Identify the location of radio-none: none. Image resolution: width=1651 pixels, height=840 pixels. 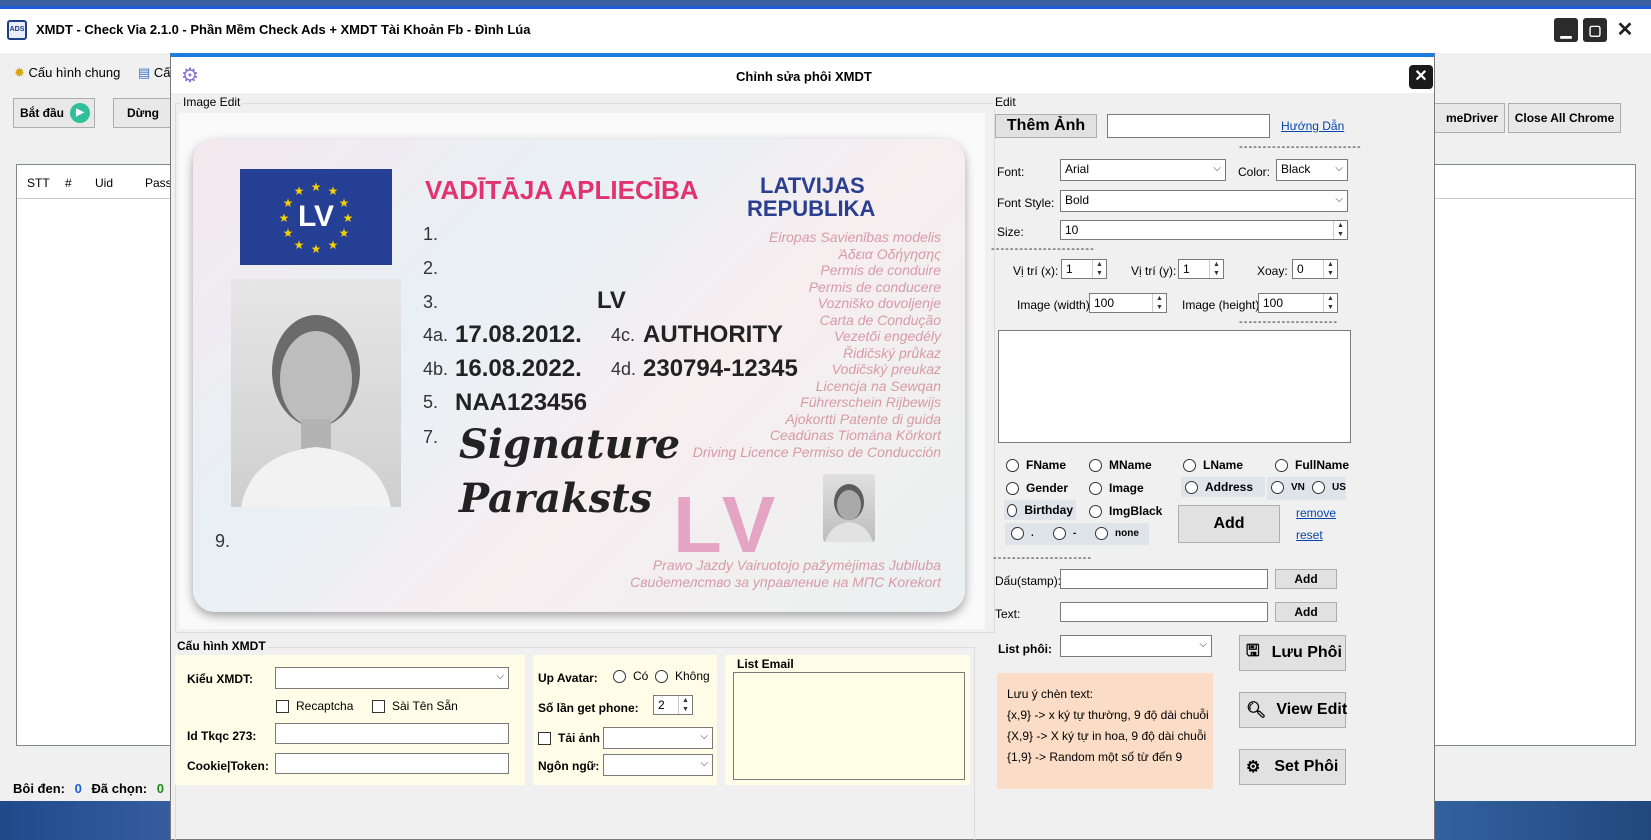
(1117, 533).